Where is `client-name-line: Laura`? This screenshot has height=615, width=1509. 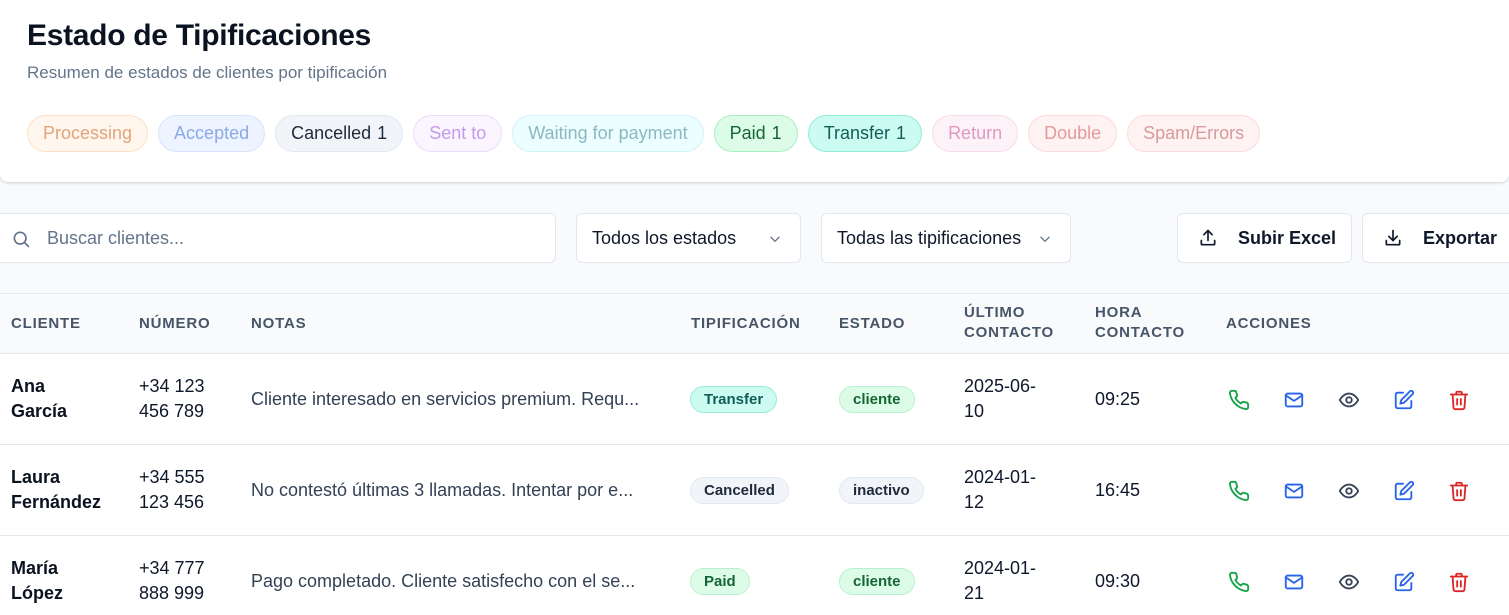
client-name-line: Laura is located at coordinates (36, 477).